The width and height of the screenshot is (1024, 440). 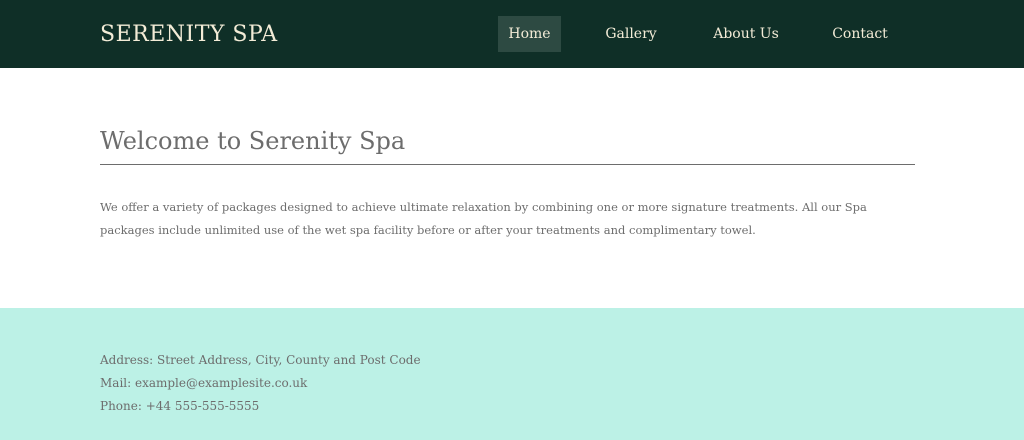 I want to click on footer-phone: Phone: +44 555-555-5555, so click(x=180, y=406).